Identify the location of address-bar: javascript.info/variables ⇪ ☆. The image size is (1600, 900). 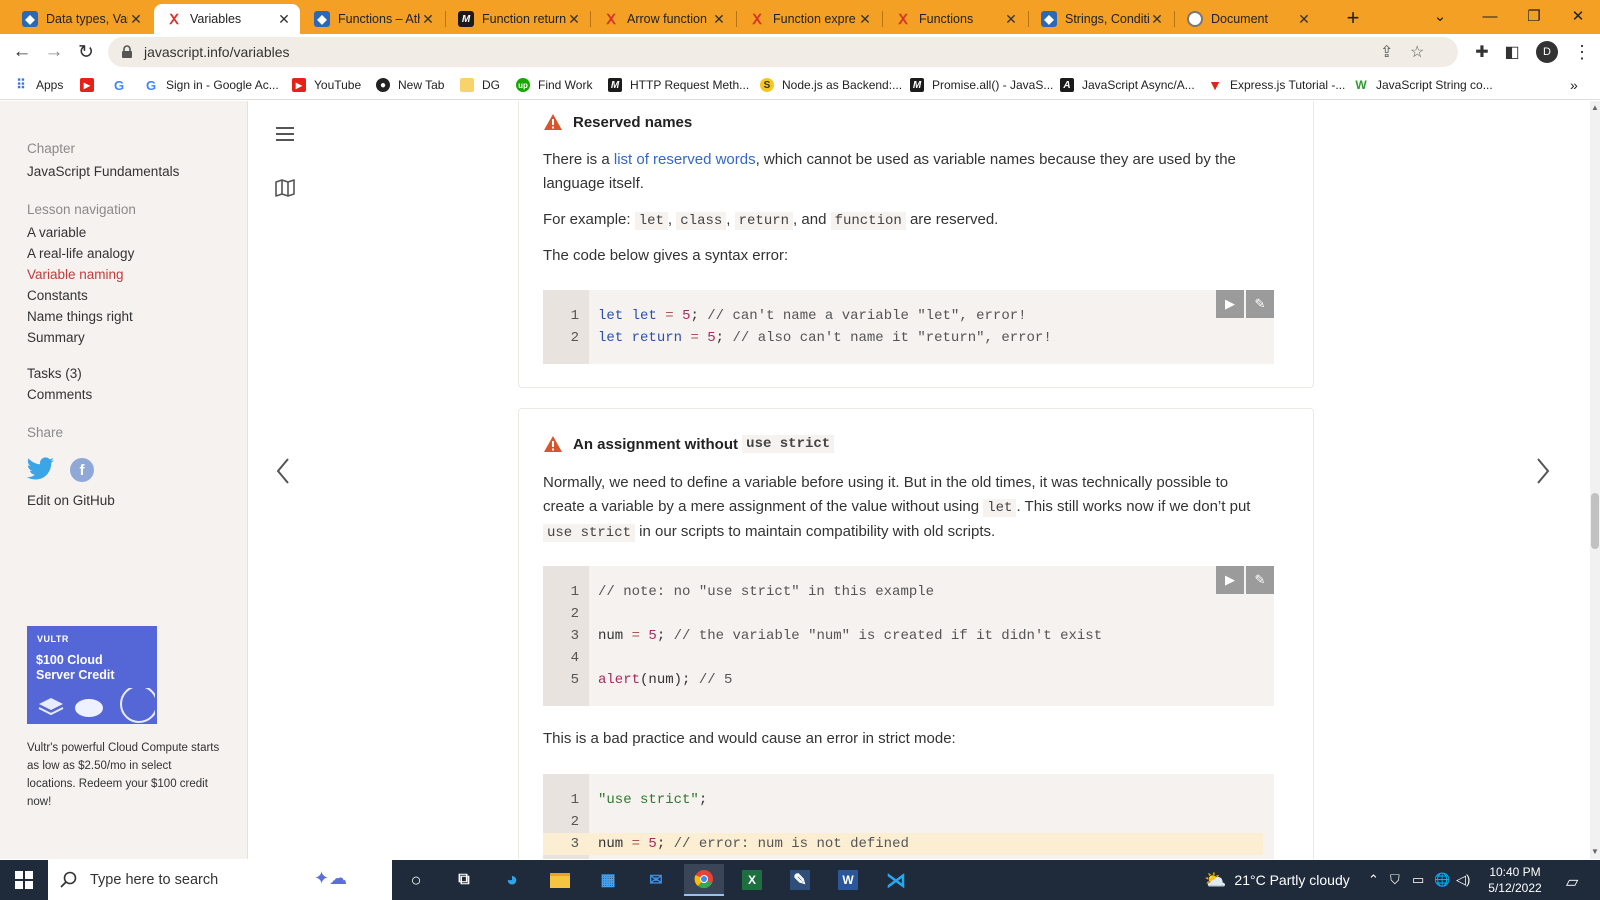
(783, 52).